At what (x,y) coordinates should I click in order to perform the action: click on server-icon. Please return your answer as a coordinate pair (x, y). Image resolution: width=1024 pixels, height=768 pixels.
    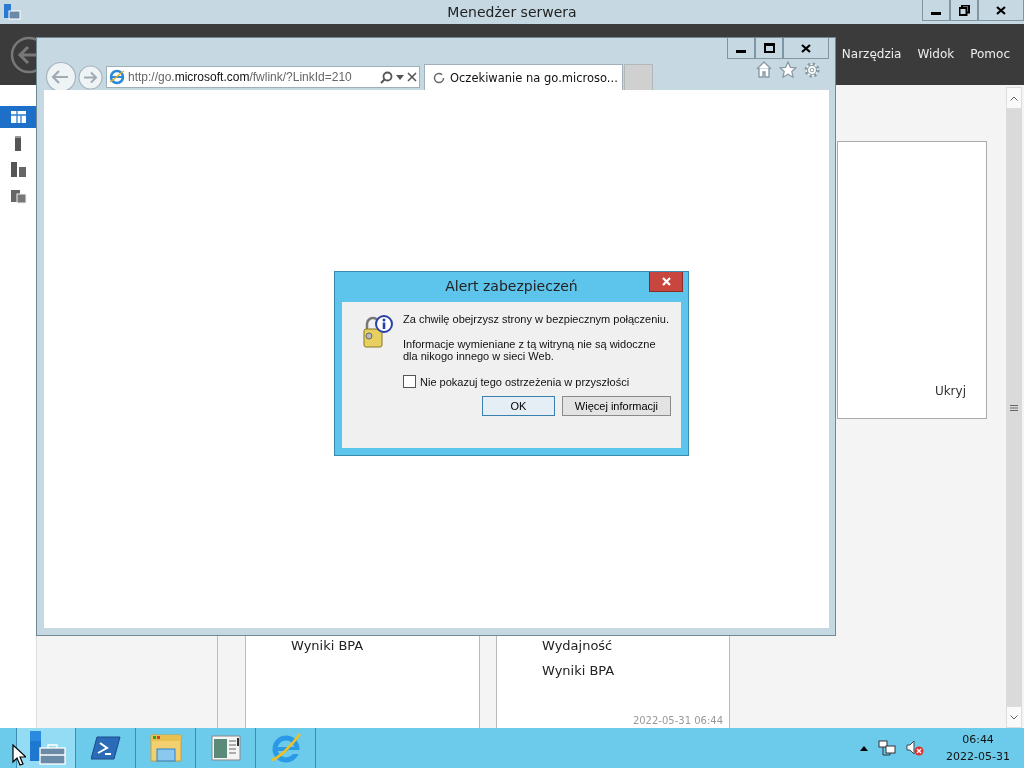
    Looking at the image, I should click on (12, 12).